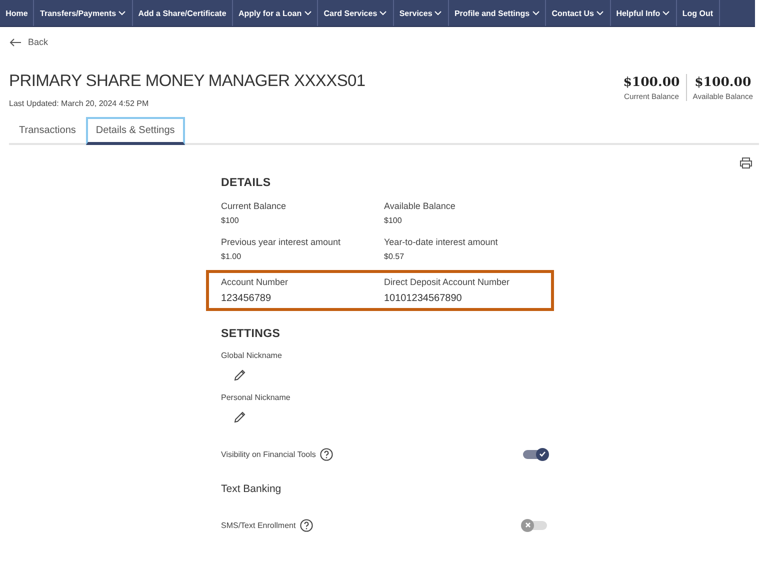  I want to click on back-link: Back, so click(28, 42).